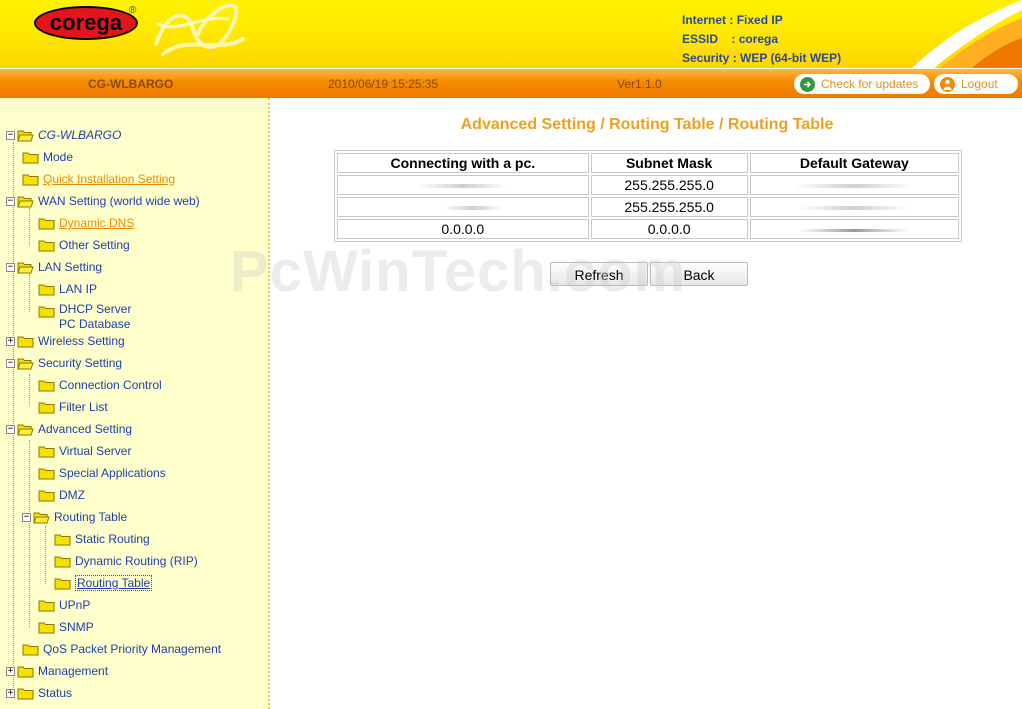  Describe the element at coordinates (74, 517) in the screenshot. I see `sidebar-item-routing-table-folder: − Routing Table` at that location.